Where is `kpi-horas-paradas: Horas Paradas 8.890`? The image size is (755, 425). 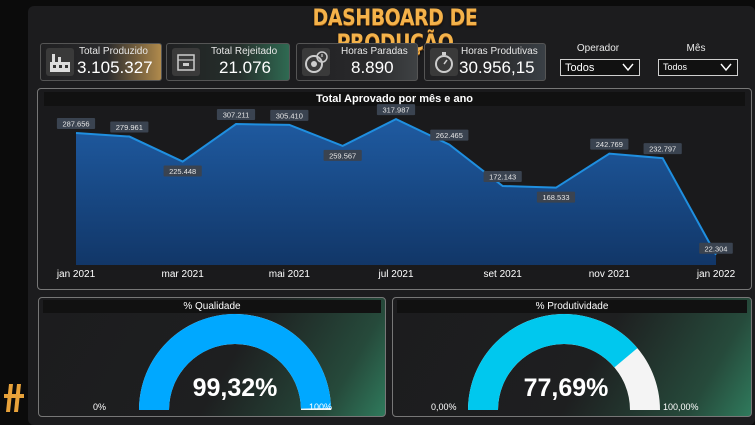
kpi-horas-paradas: Horas Paradas 8.890 is located at coordinates (357, 62).